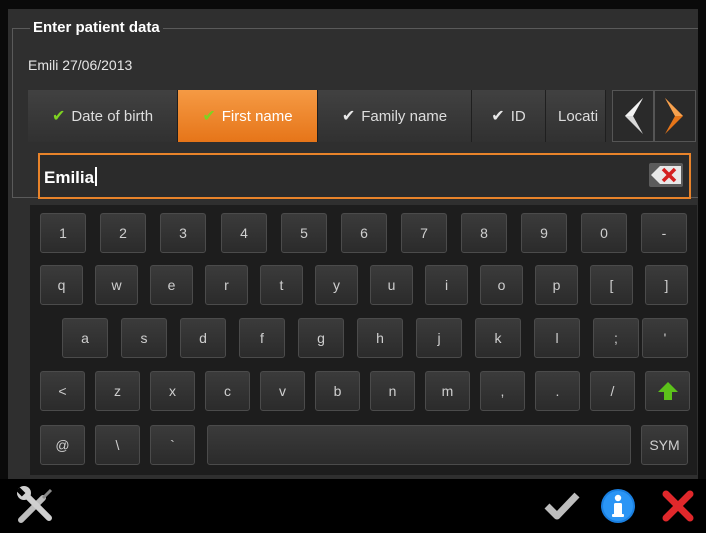 This screenshot has height=533, width=706. Describe the element at coordinates (439, 338) in the screenshot. I see `key-j: j` at that location.